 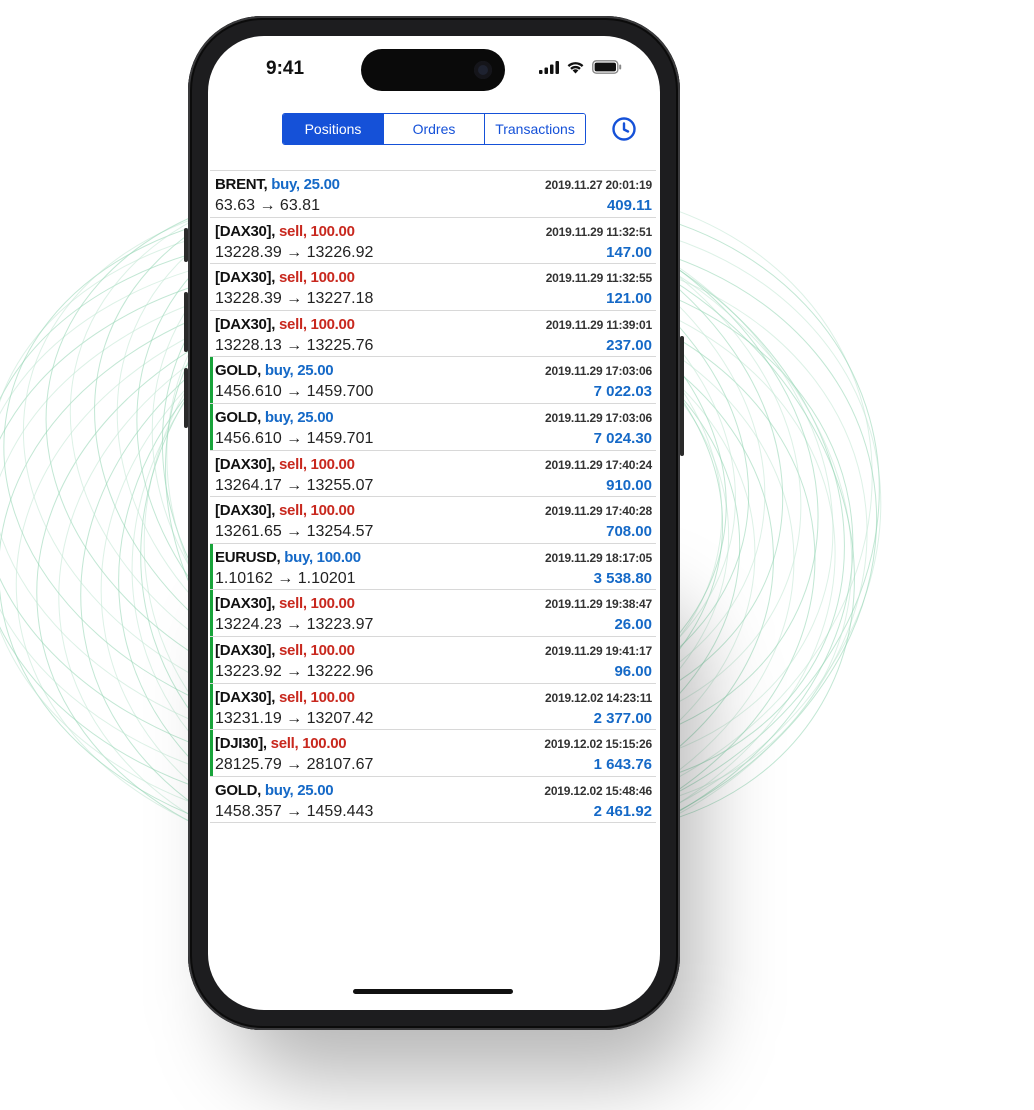 What do you see at coordinates (598, 744) in the screenshot?
I see `open-time: 2019.12.02 15:15:26` at bounding box center [598, 744].